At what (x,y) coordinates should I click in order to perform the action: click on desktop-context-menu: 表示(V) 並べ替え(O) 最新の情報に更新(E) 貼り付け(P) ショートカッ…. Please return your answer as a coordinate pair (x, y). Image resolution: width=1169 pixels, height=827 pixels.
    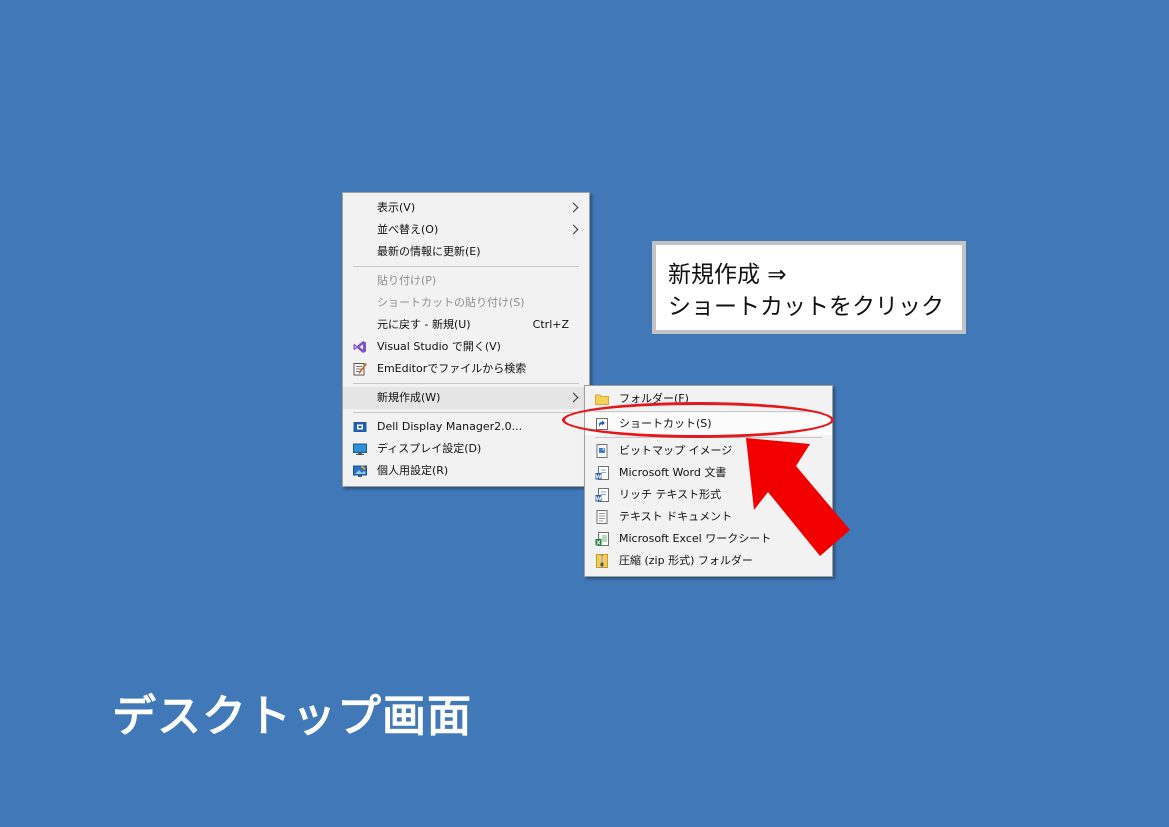
    Looking at the image, I should click on (466, 339).